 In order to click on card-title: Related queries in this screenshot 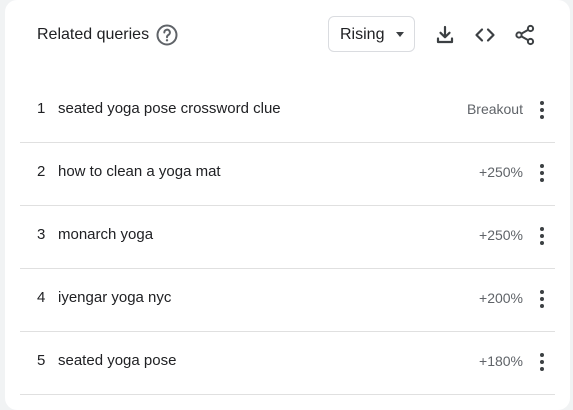, I will do `click(93, 34)`.